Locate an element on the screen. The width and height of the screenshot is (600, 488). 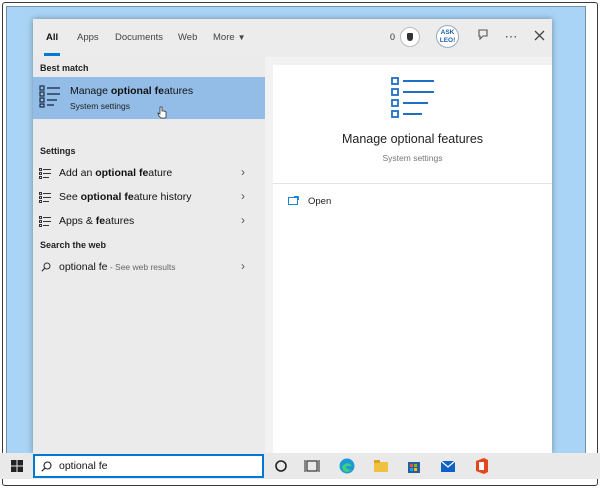
more-options-icon: ⋯ is located at coordinates (511, 37).